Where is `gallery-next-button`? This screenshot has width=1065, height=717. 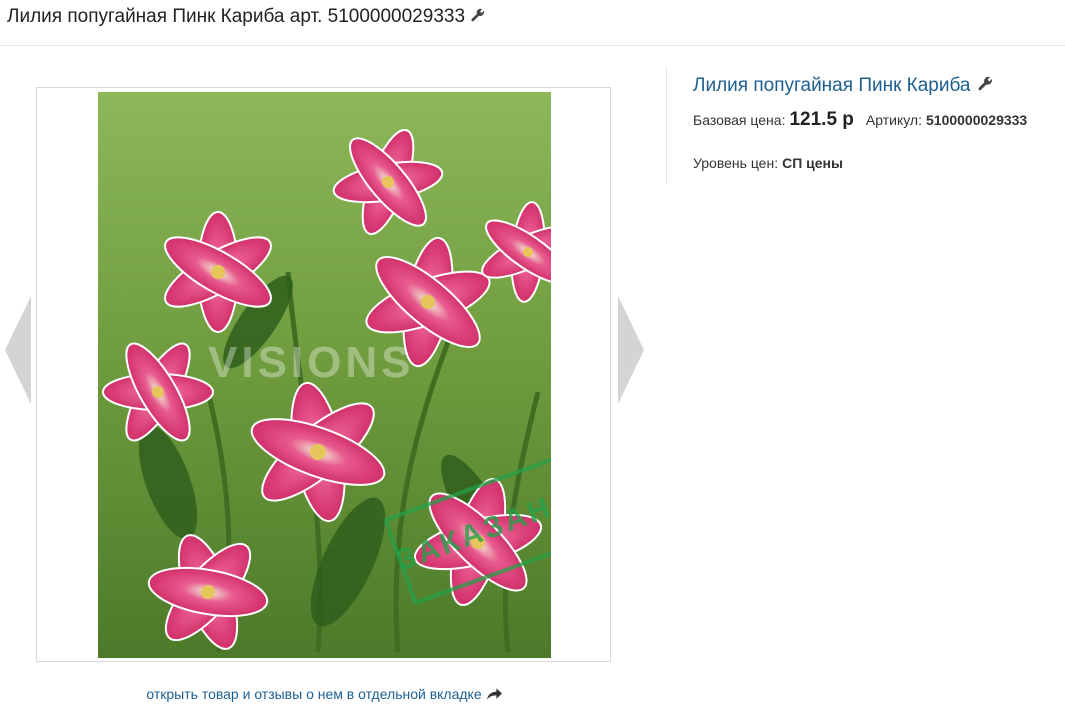
gallery-next-button is located at coordinates (630, 350).